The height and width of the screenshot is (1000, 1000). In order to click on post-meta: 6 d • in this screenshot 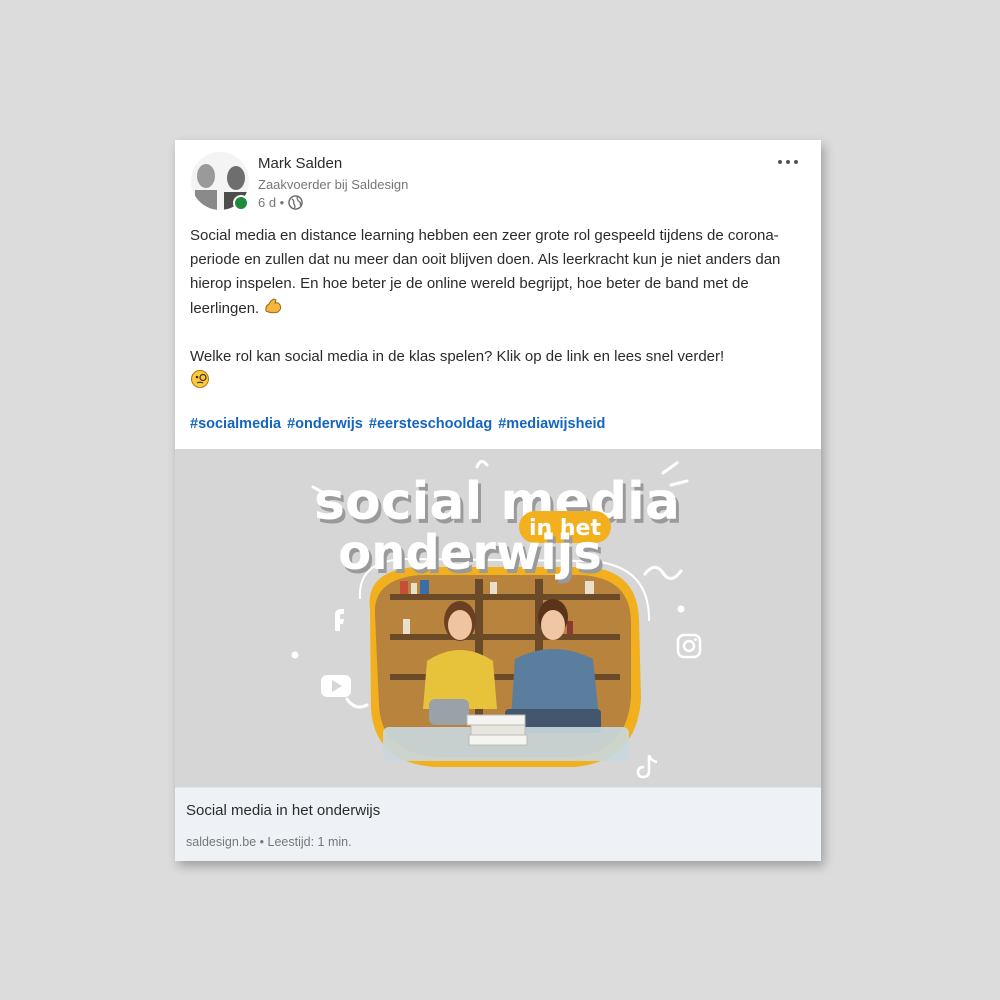, I will do `click(281, 202)`.